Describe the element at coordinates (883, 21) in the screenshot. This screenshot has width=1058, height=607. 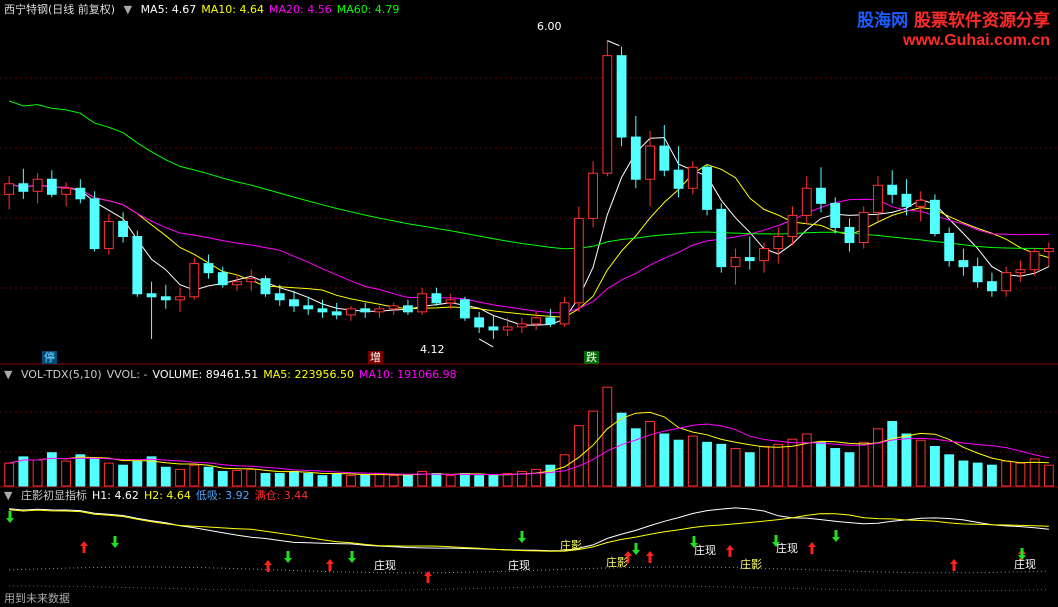
I see `watermark-brand: 股海网` at that location.